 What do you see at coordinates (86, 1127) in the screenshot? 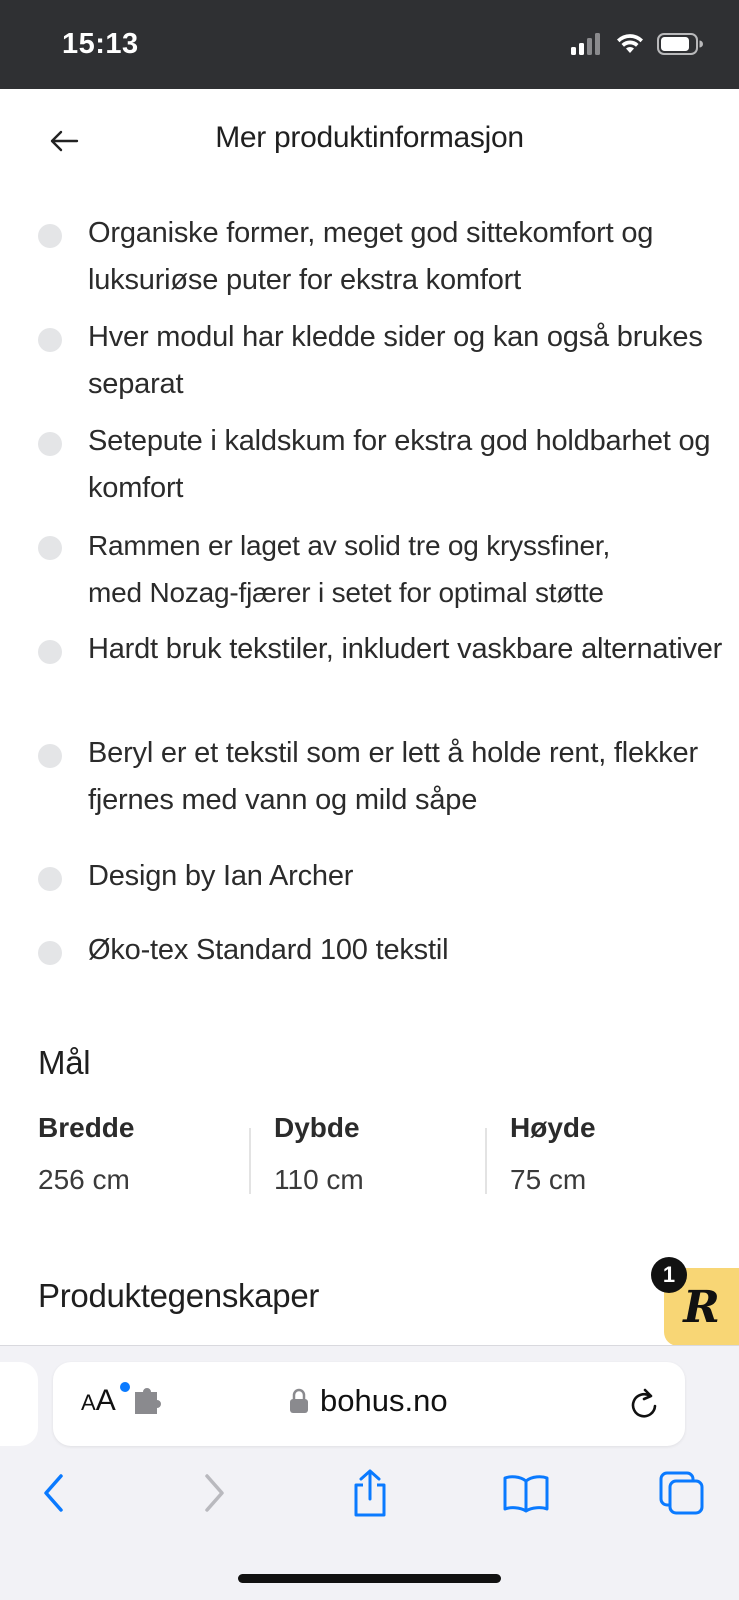
I see `dimension-label: Bredde` at bounding box center [86, 1127].